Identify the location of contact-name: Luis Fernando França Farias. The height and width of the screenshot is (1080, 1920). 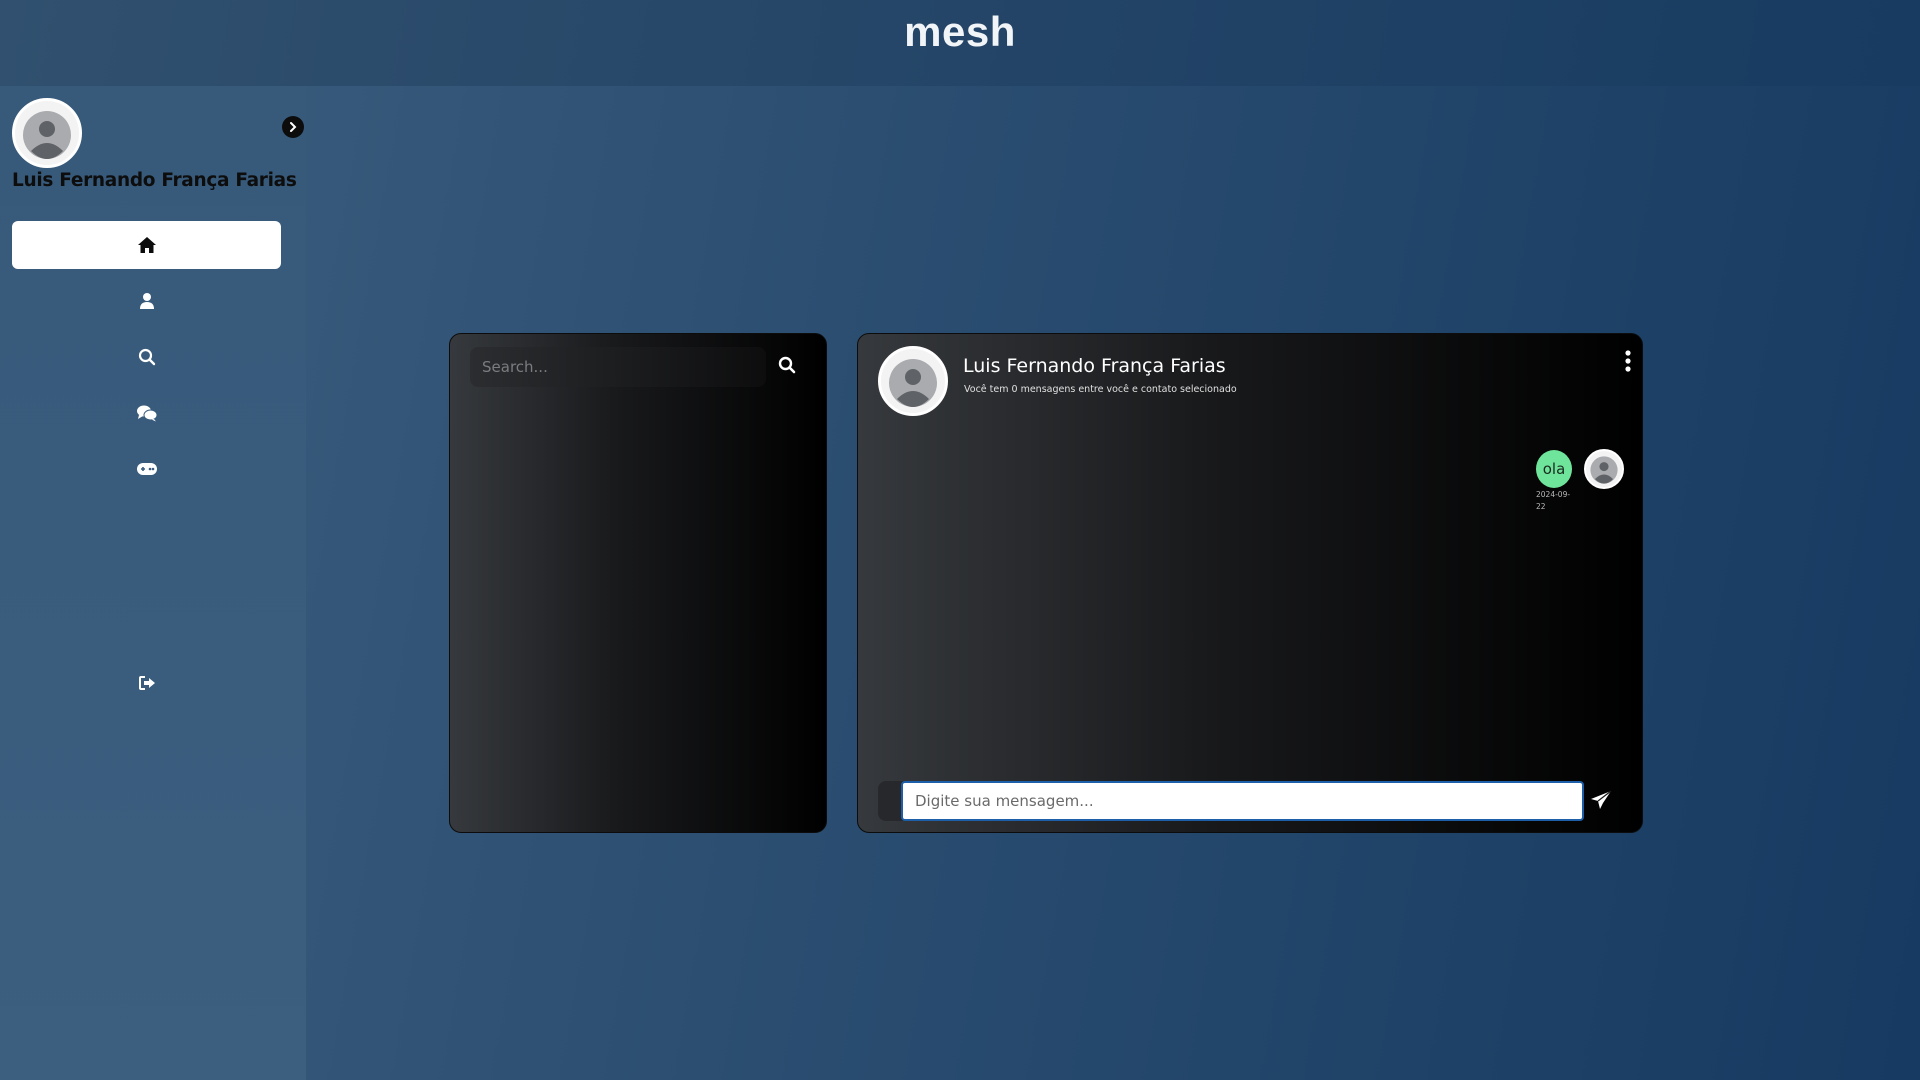
(1094, 366).